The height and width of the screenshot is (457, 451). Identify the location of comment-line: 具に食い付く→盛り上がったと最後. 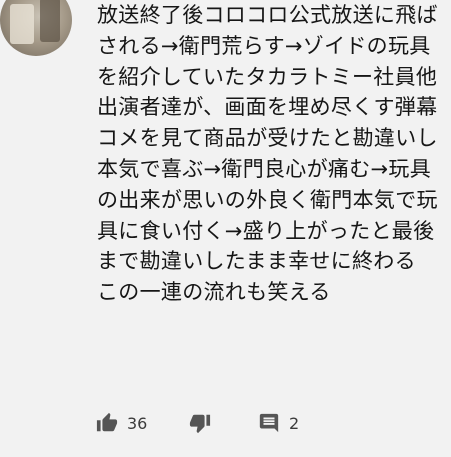
(266, 230).